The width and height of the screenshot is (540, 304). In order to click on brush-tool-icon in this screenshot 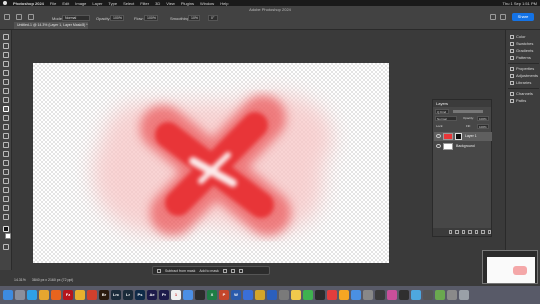, I will do `click(6, 109)`.